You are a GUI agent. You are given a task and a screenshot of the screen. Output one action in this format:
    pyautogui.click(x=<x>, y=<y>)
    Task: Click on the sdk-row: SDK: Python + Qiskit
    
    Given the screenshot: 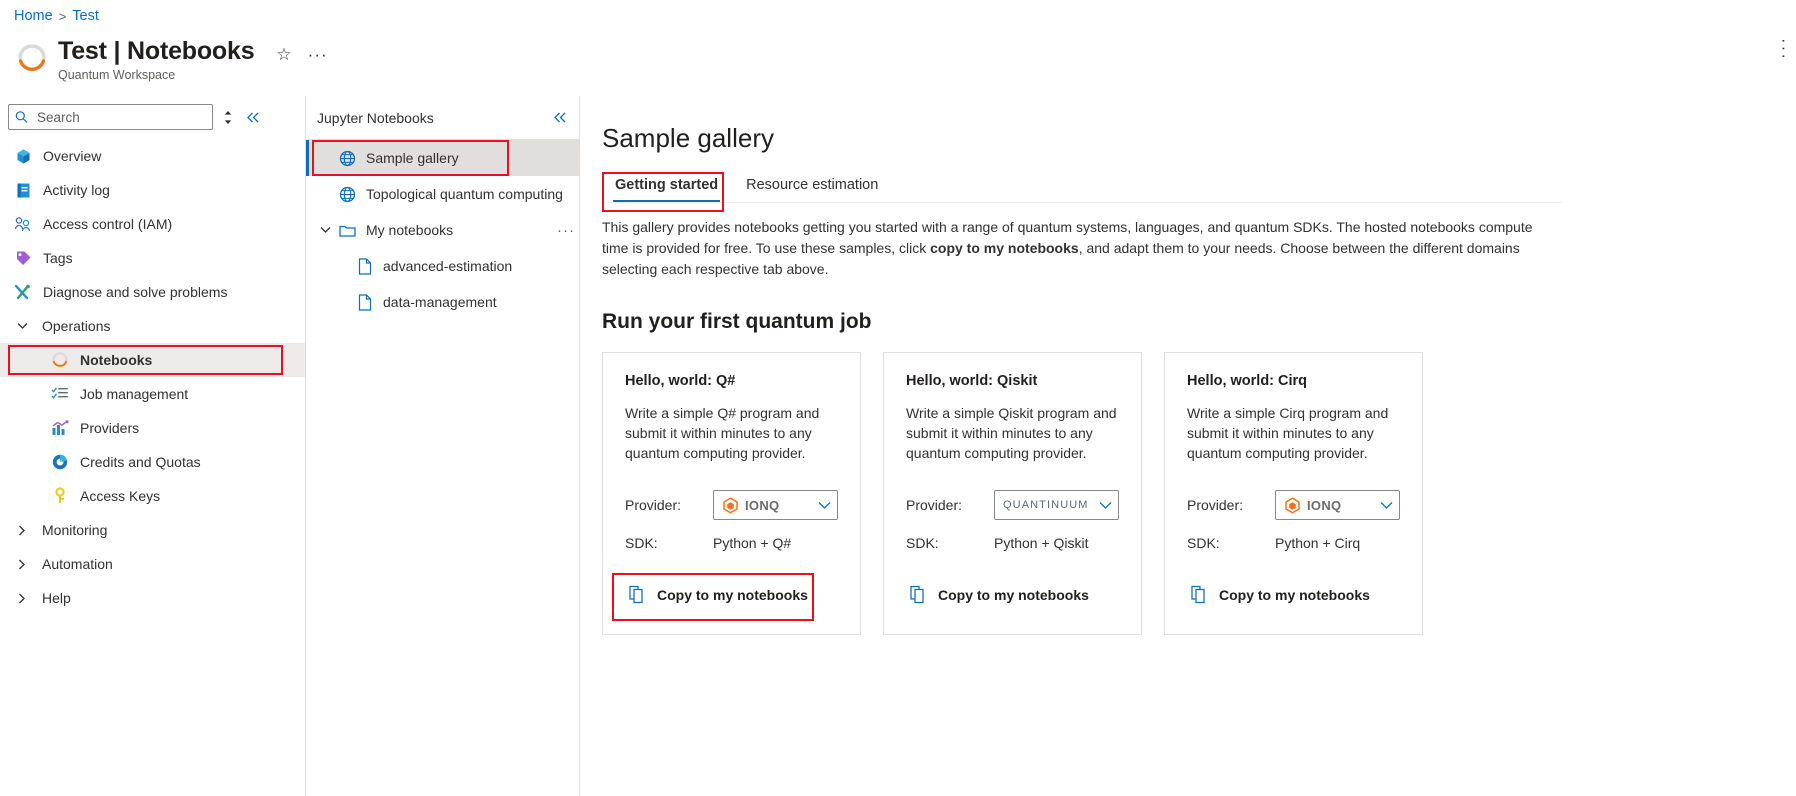 What is the action you would take?
    pyautogui.click(x=1012, y=543)
    